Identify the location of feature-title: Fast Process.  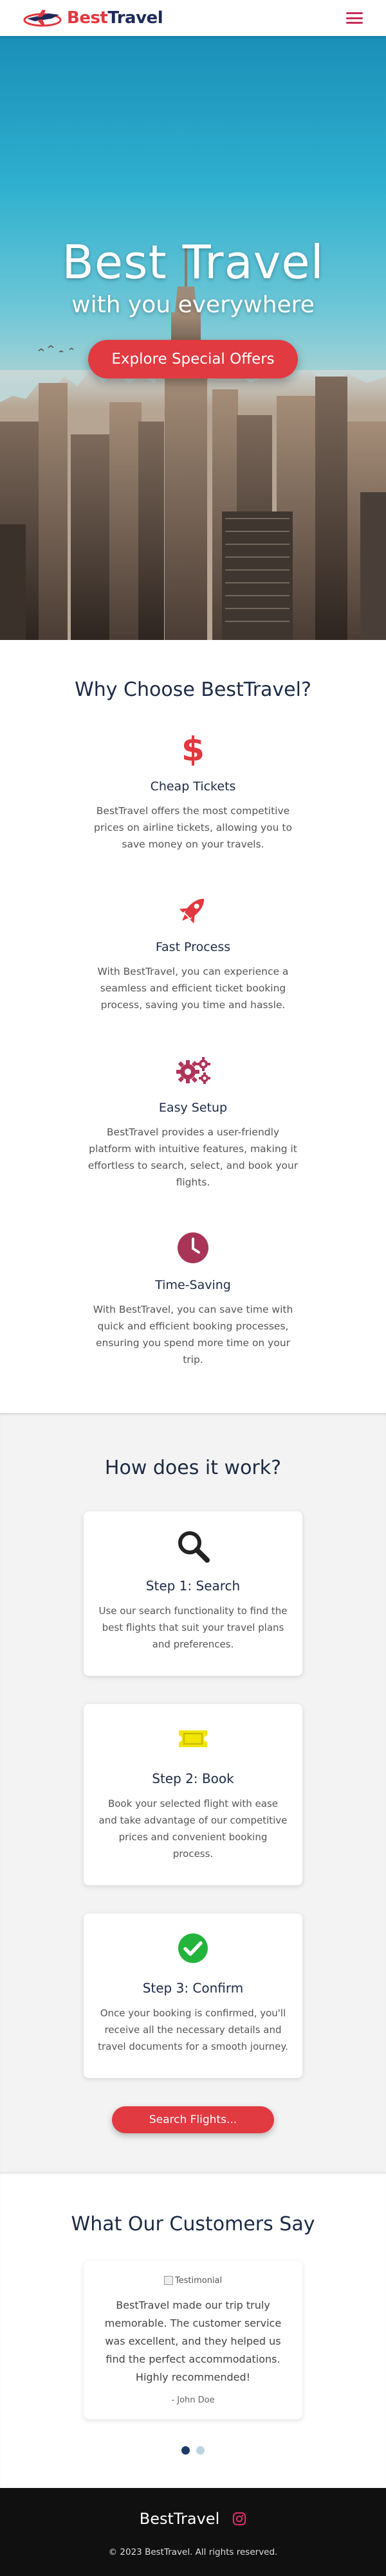
(193, 947).